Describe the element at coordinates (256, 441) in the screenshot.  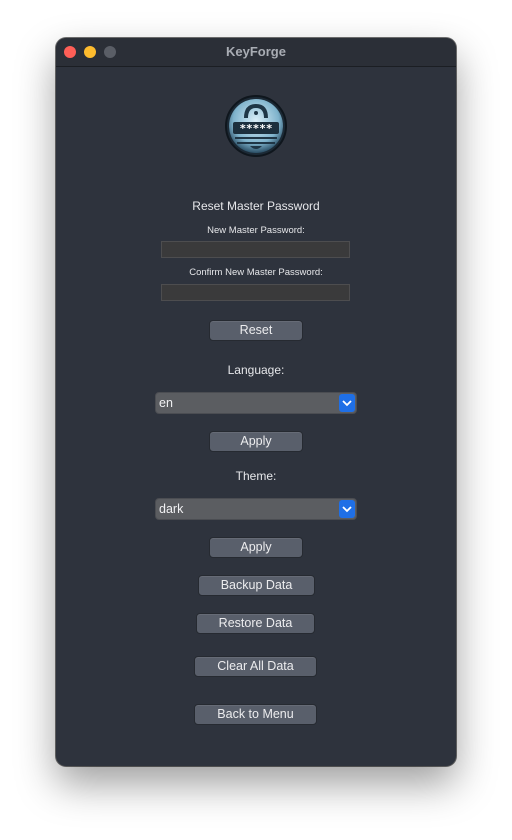
I see `apply-language-button: Apply` at that location.